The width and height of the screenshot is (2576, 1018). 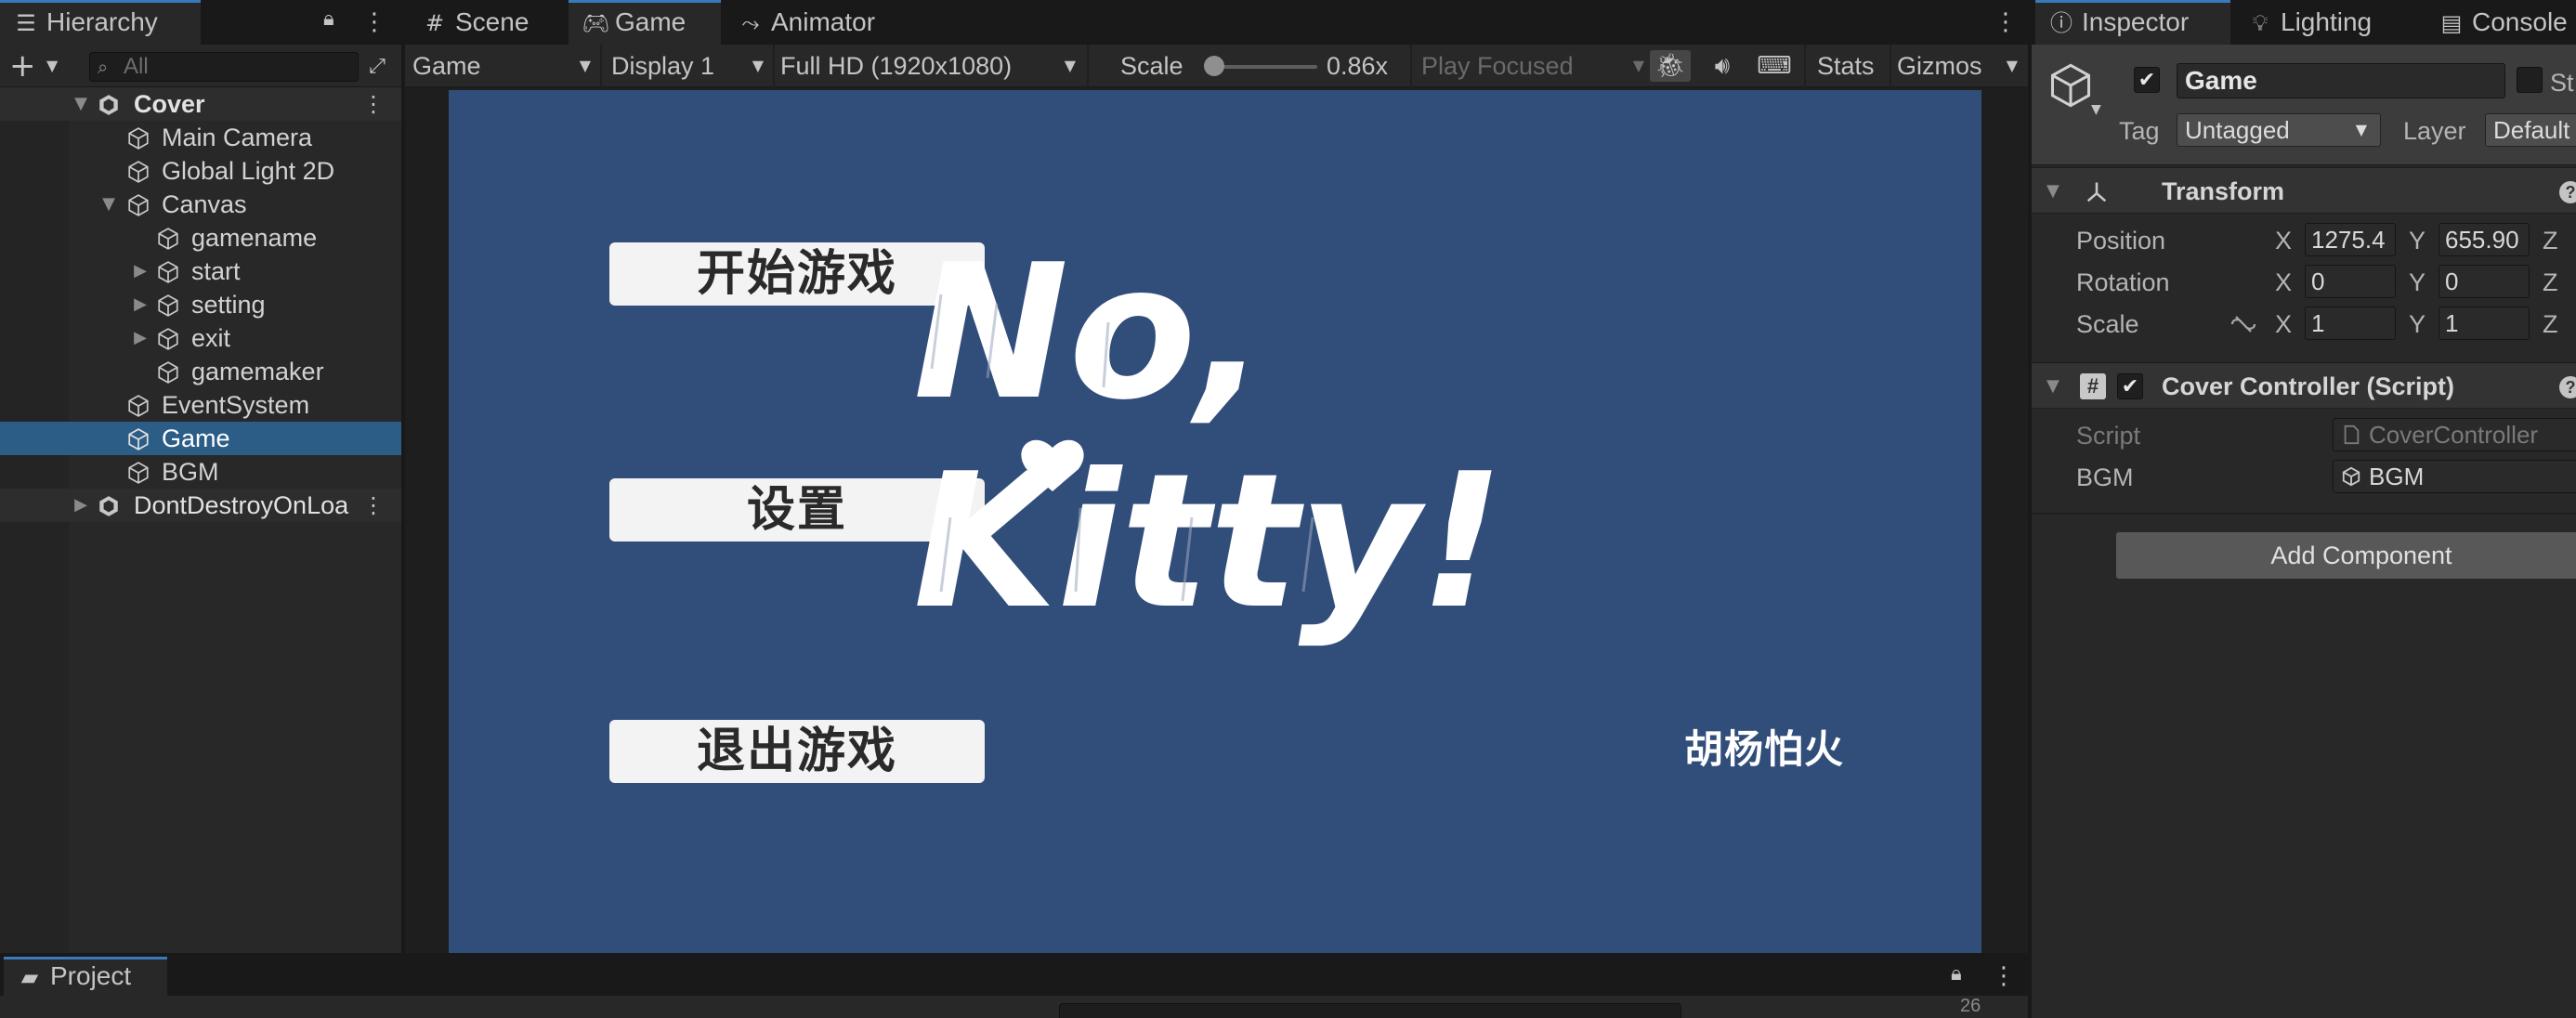 I want to click on tag-label: Tag, so click(x=2139, y=131).